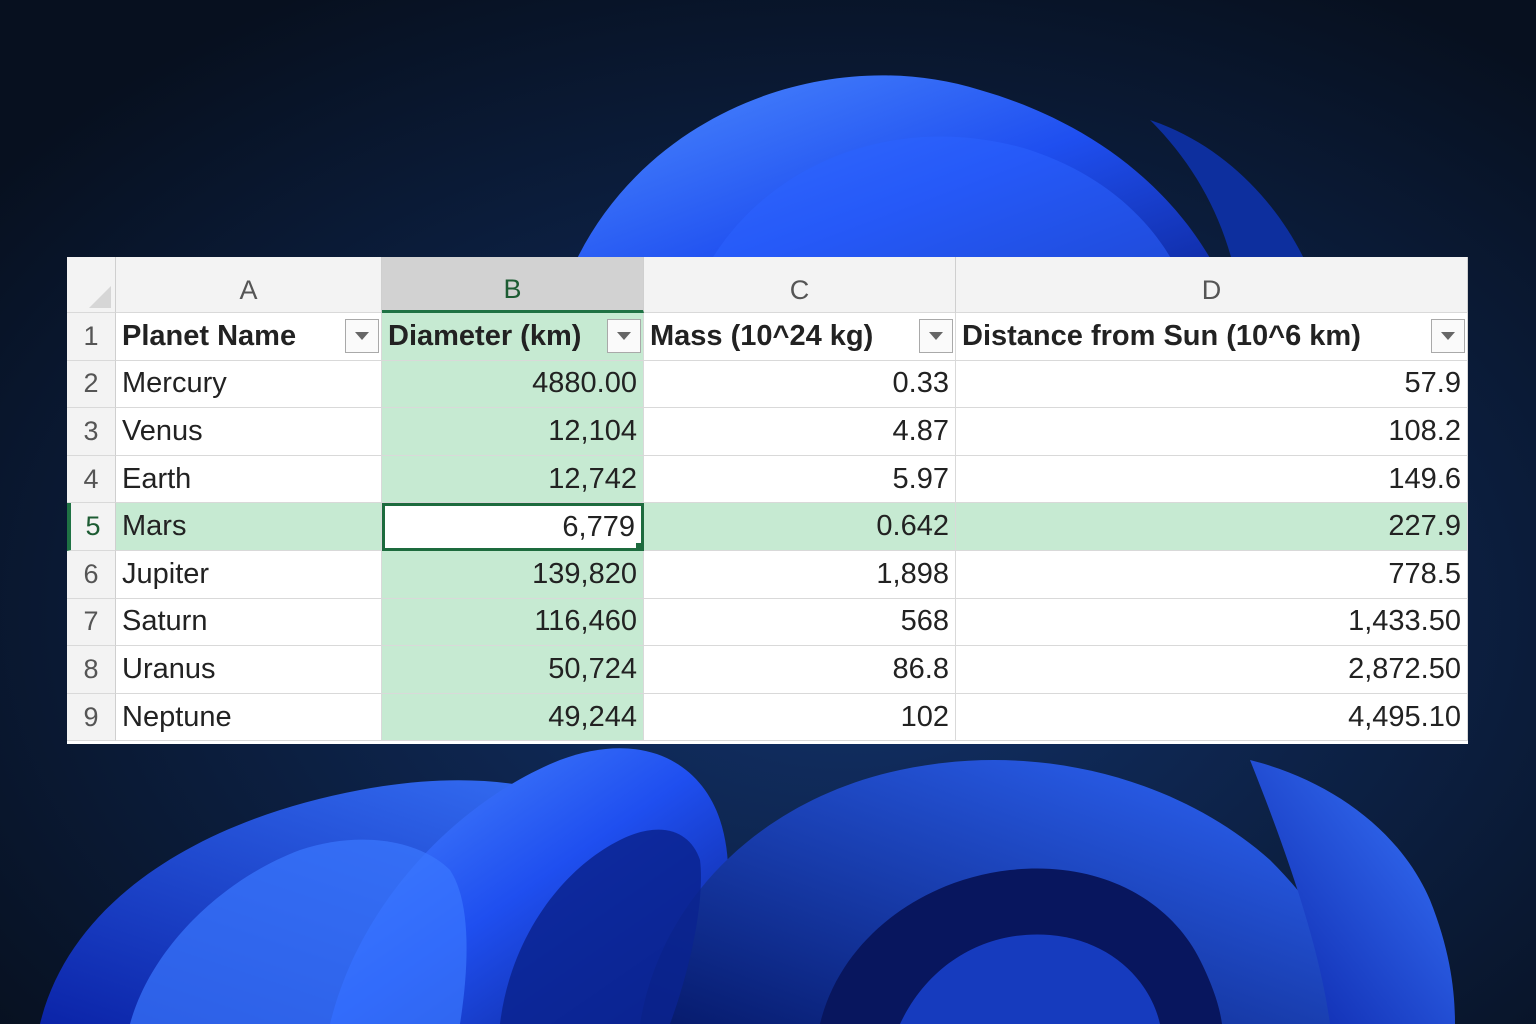  What do you see at coordinates (1212, 574) in the screenshot?
I see `cell-distance: 778.5` at bounding box center [1212, 574].